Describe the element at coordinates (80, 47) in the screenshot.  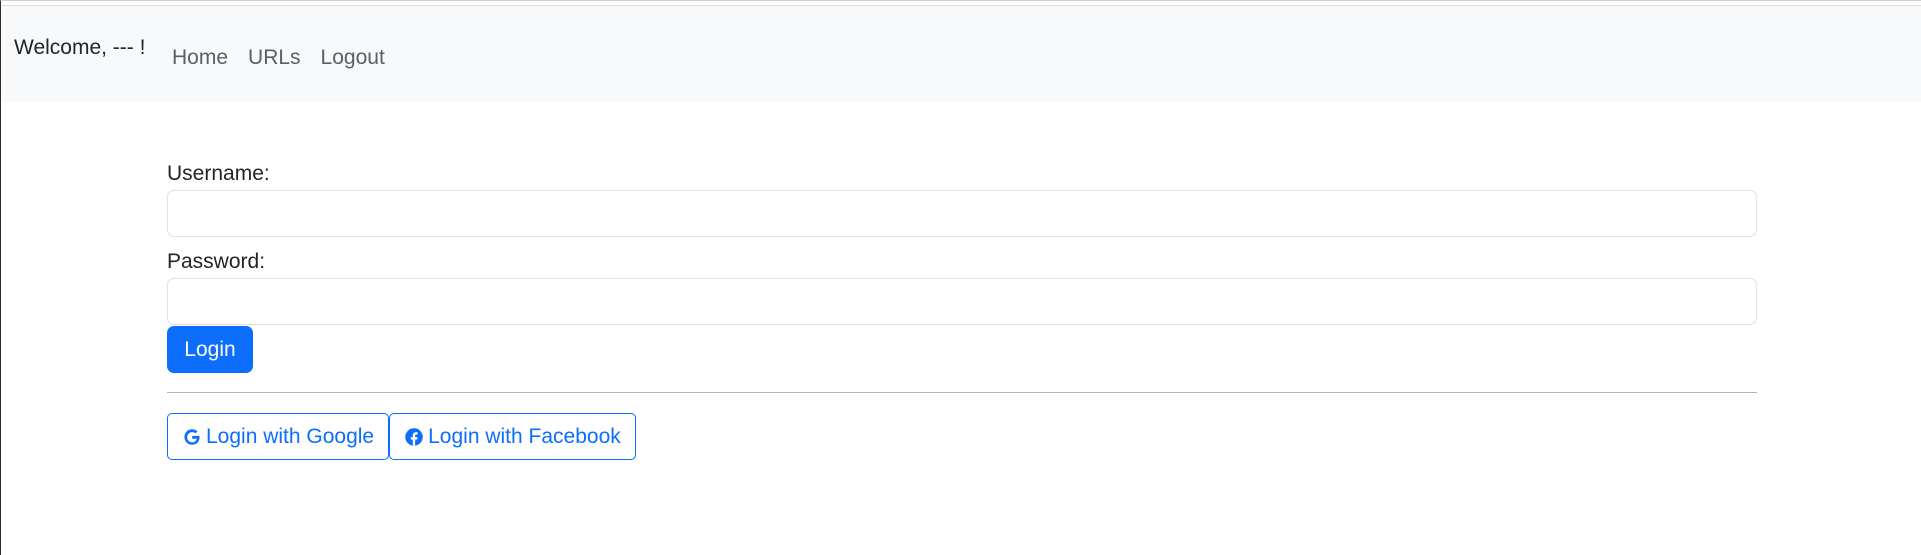
I see `welcome-message: Welcome, --- !` at that location.